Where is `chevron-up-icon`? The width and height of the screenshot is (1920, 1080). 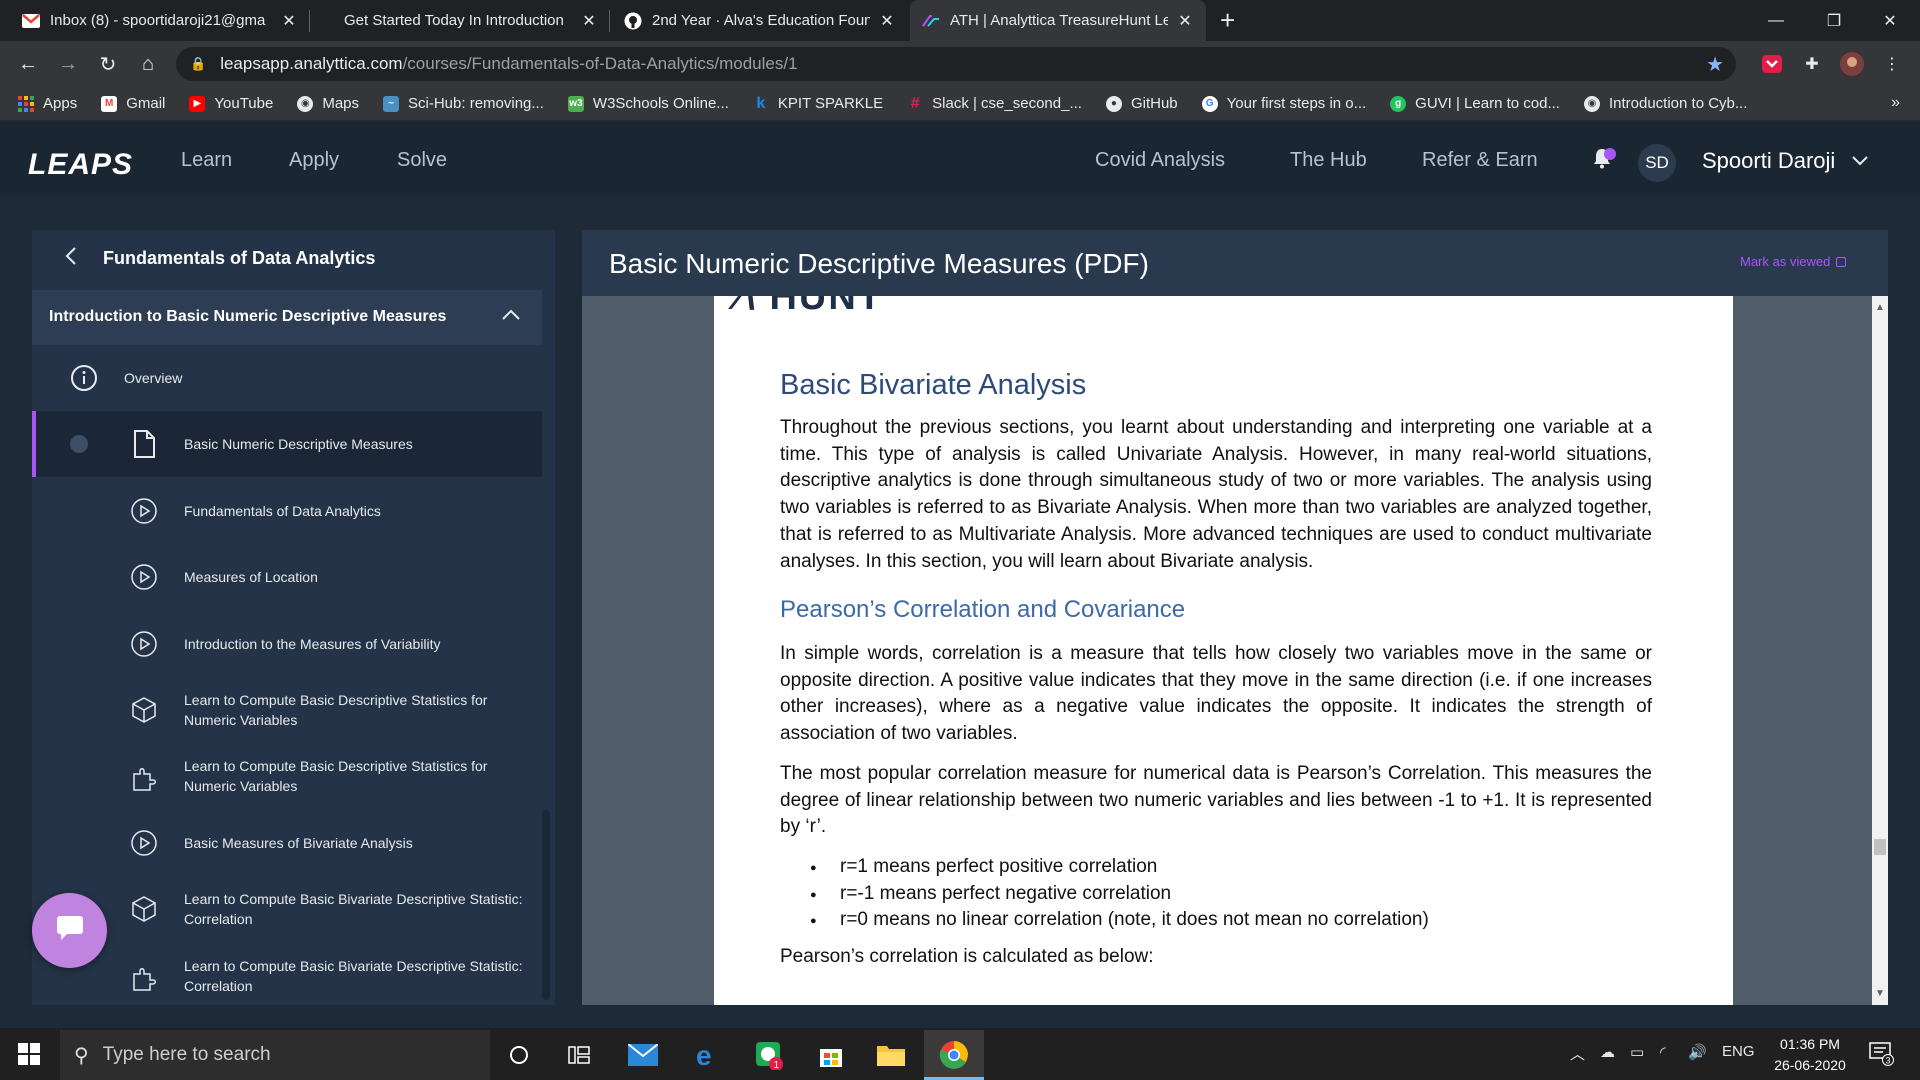 chevron-up-icon is located at coordinates (511, 315).